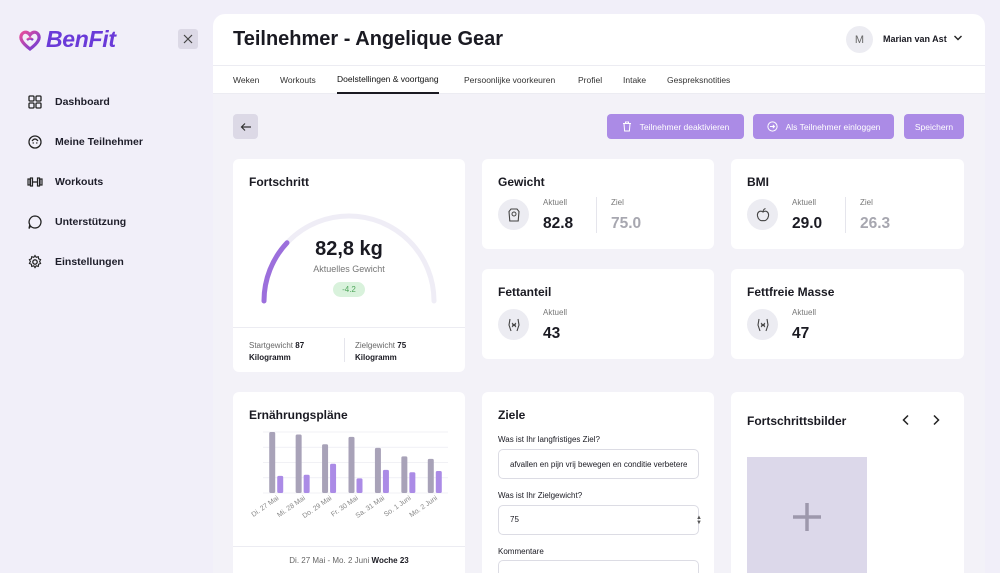 Image resolution: width=1000 pixels, height=573 pixels. What do you see at coordinates (67, 39) in the screenshot?
I see `brand-logo: BenFit` at bounding box center [67, 39].